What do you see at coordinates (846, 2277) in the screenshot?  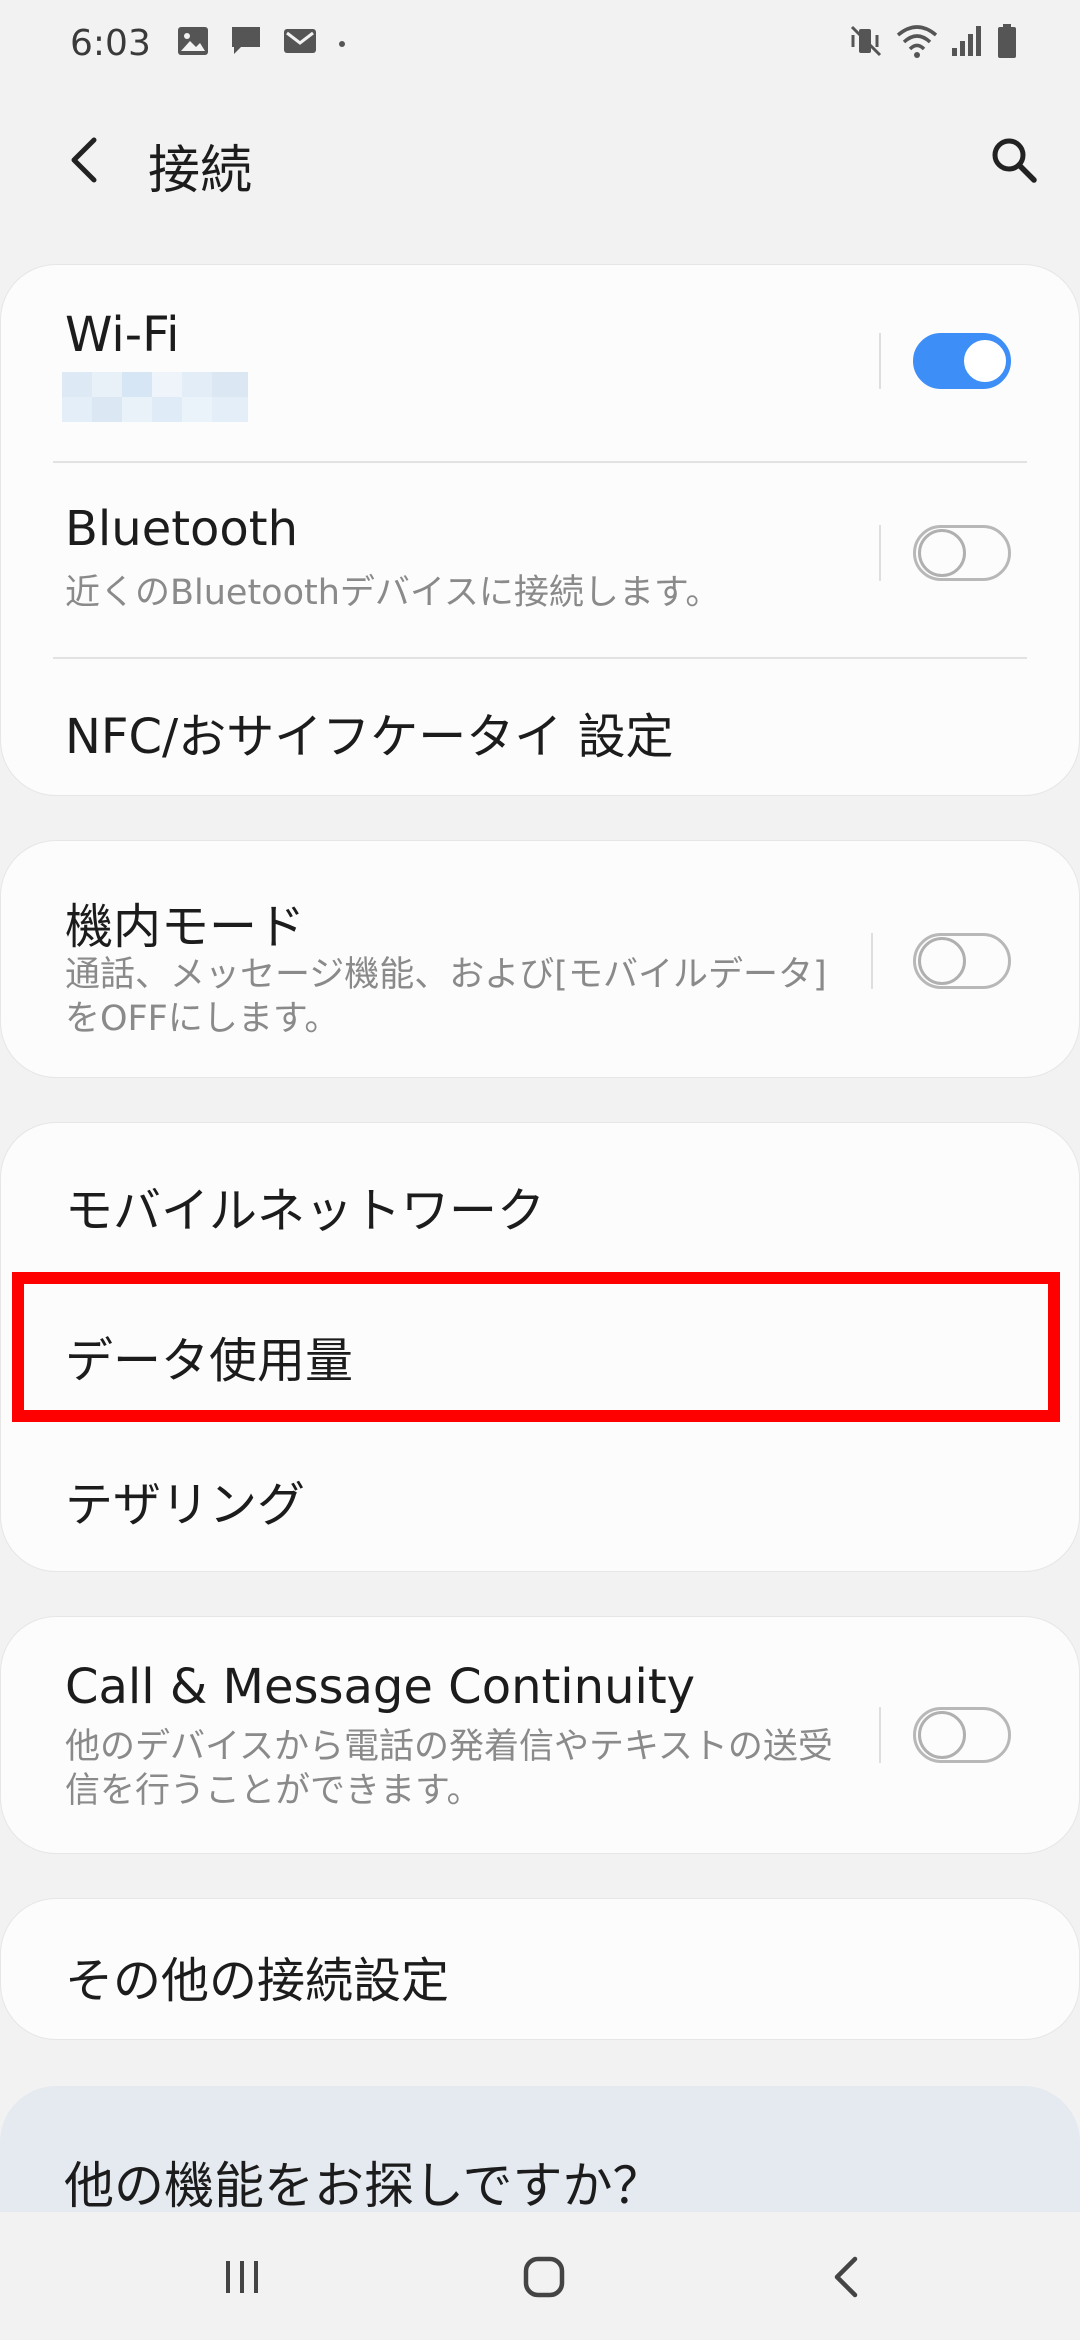 I see `back-icon` at bounding box center [846, 2277].